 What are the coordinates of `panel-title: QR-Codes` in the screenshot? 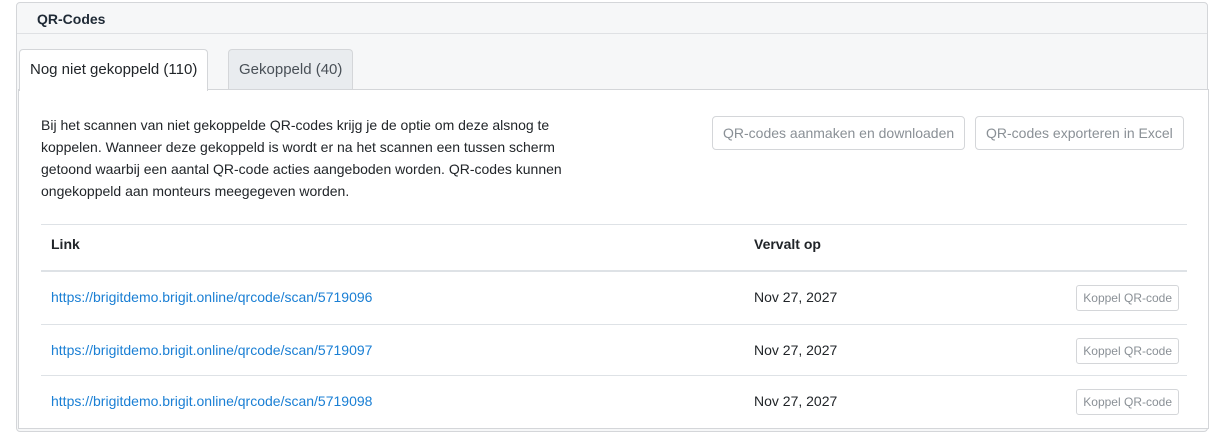 It's located at (71, 19).